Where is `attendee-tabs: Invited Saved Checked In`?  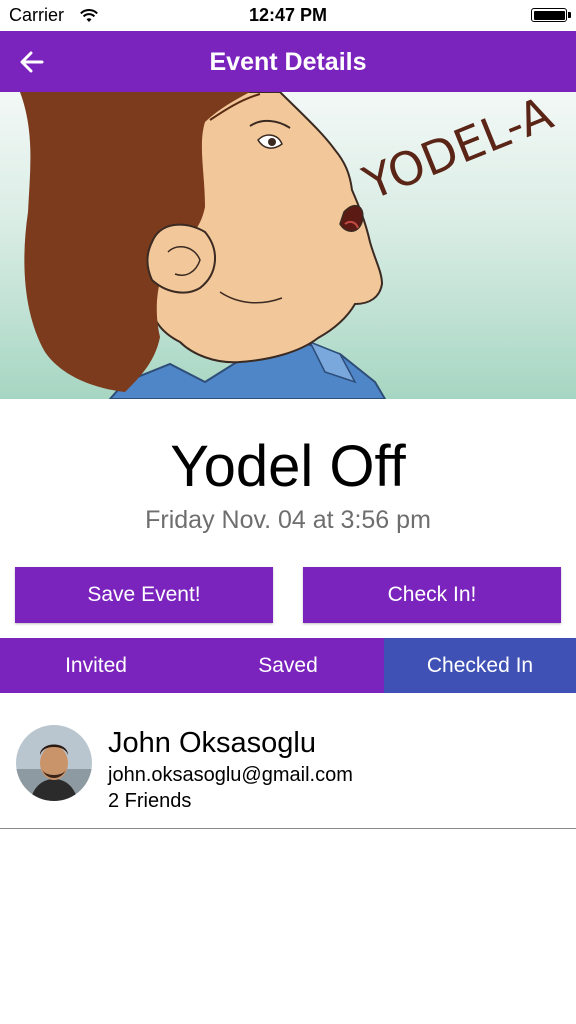
attendee-tabs: Invited Saved Checked In is located at coordinates (288, 665).